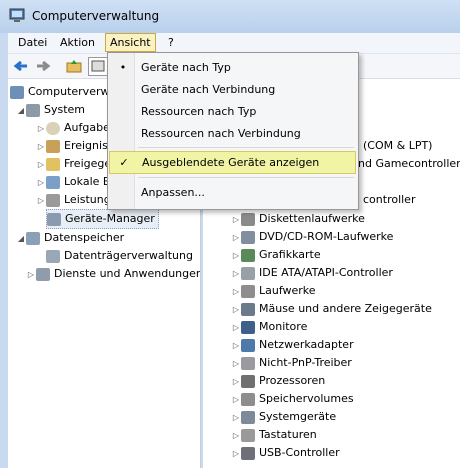  What do you see at coordinates (274, 435) in the screenshot?
I see `device-category-item: ▷ Tastaturen` at bounding box center [274, 435].